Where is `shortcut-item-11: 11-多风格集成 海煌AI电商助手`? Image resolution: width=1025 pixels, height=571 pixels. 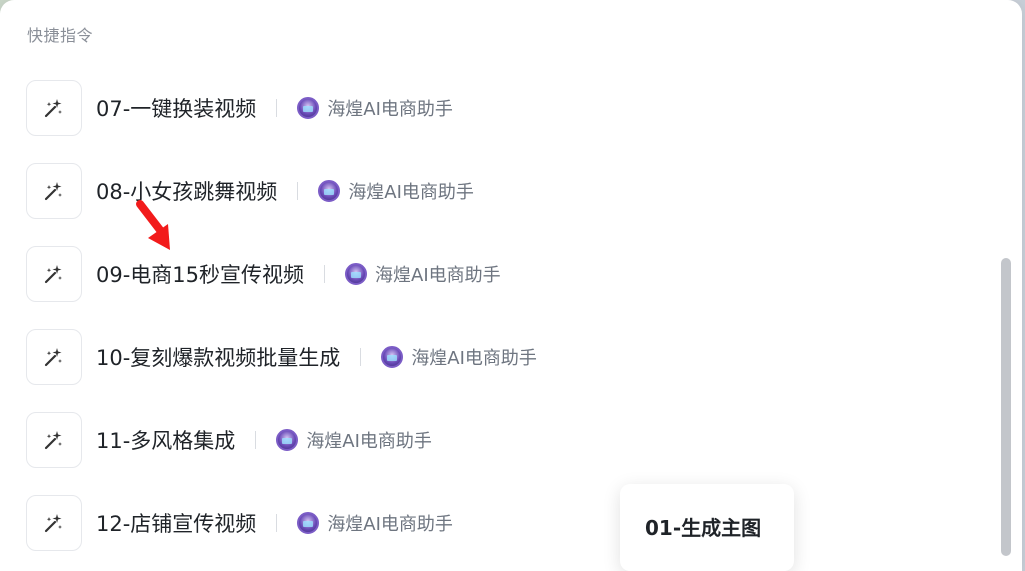 shortcut-item-11: 11-多风格集成 海煌AI电商助手 is located at coordinates (495, 439).